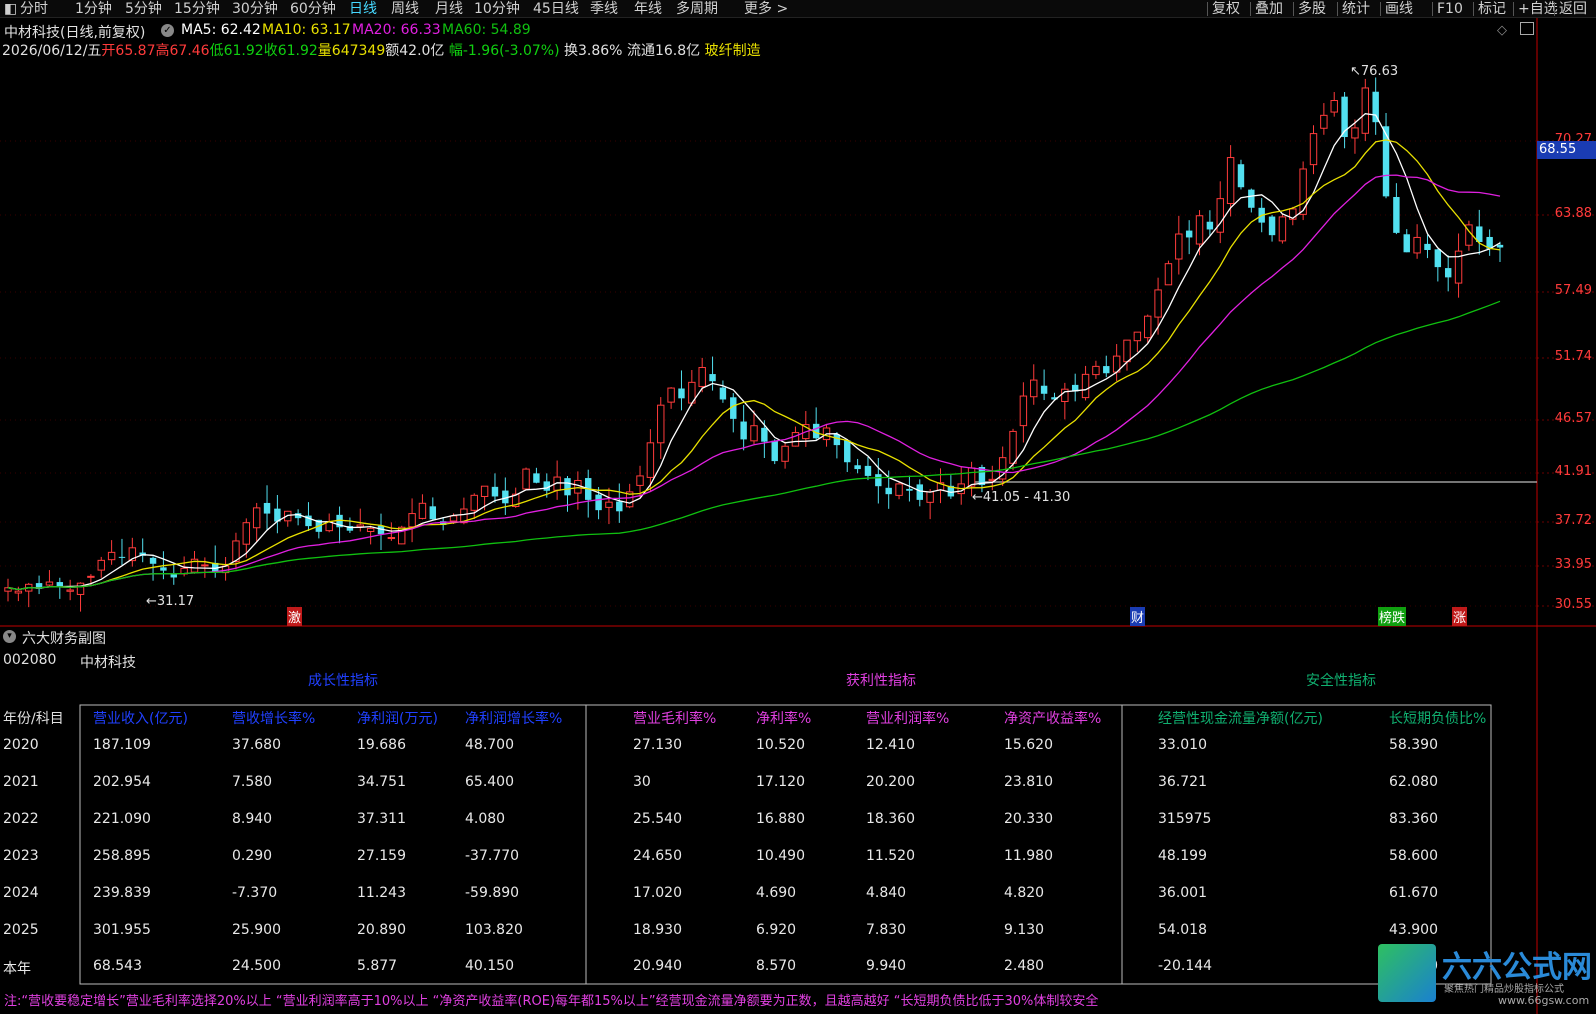 The width and height of the screenshot is (1596, 1014). I want to click on table-cell: 33.010, so click(1182, 745).